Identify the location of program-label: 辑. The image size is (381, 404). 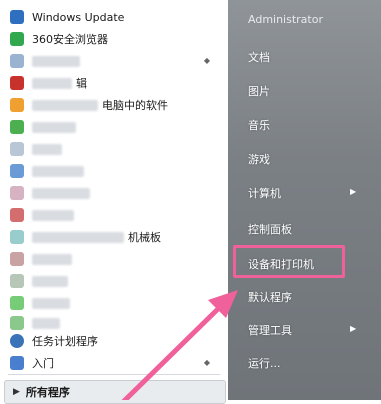
(81, 83).